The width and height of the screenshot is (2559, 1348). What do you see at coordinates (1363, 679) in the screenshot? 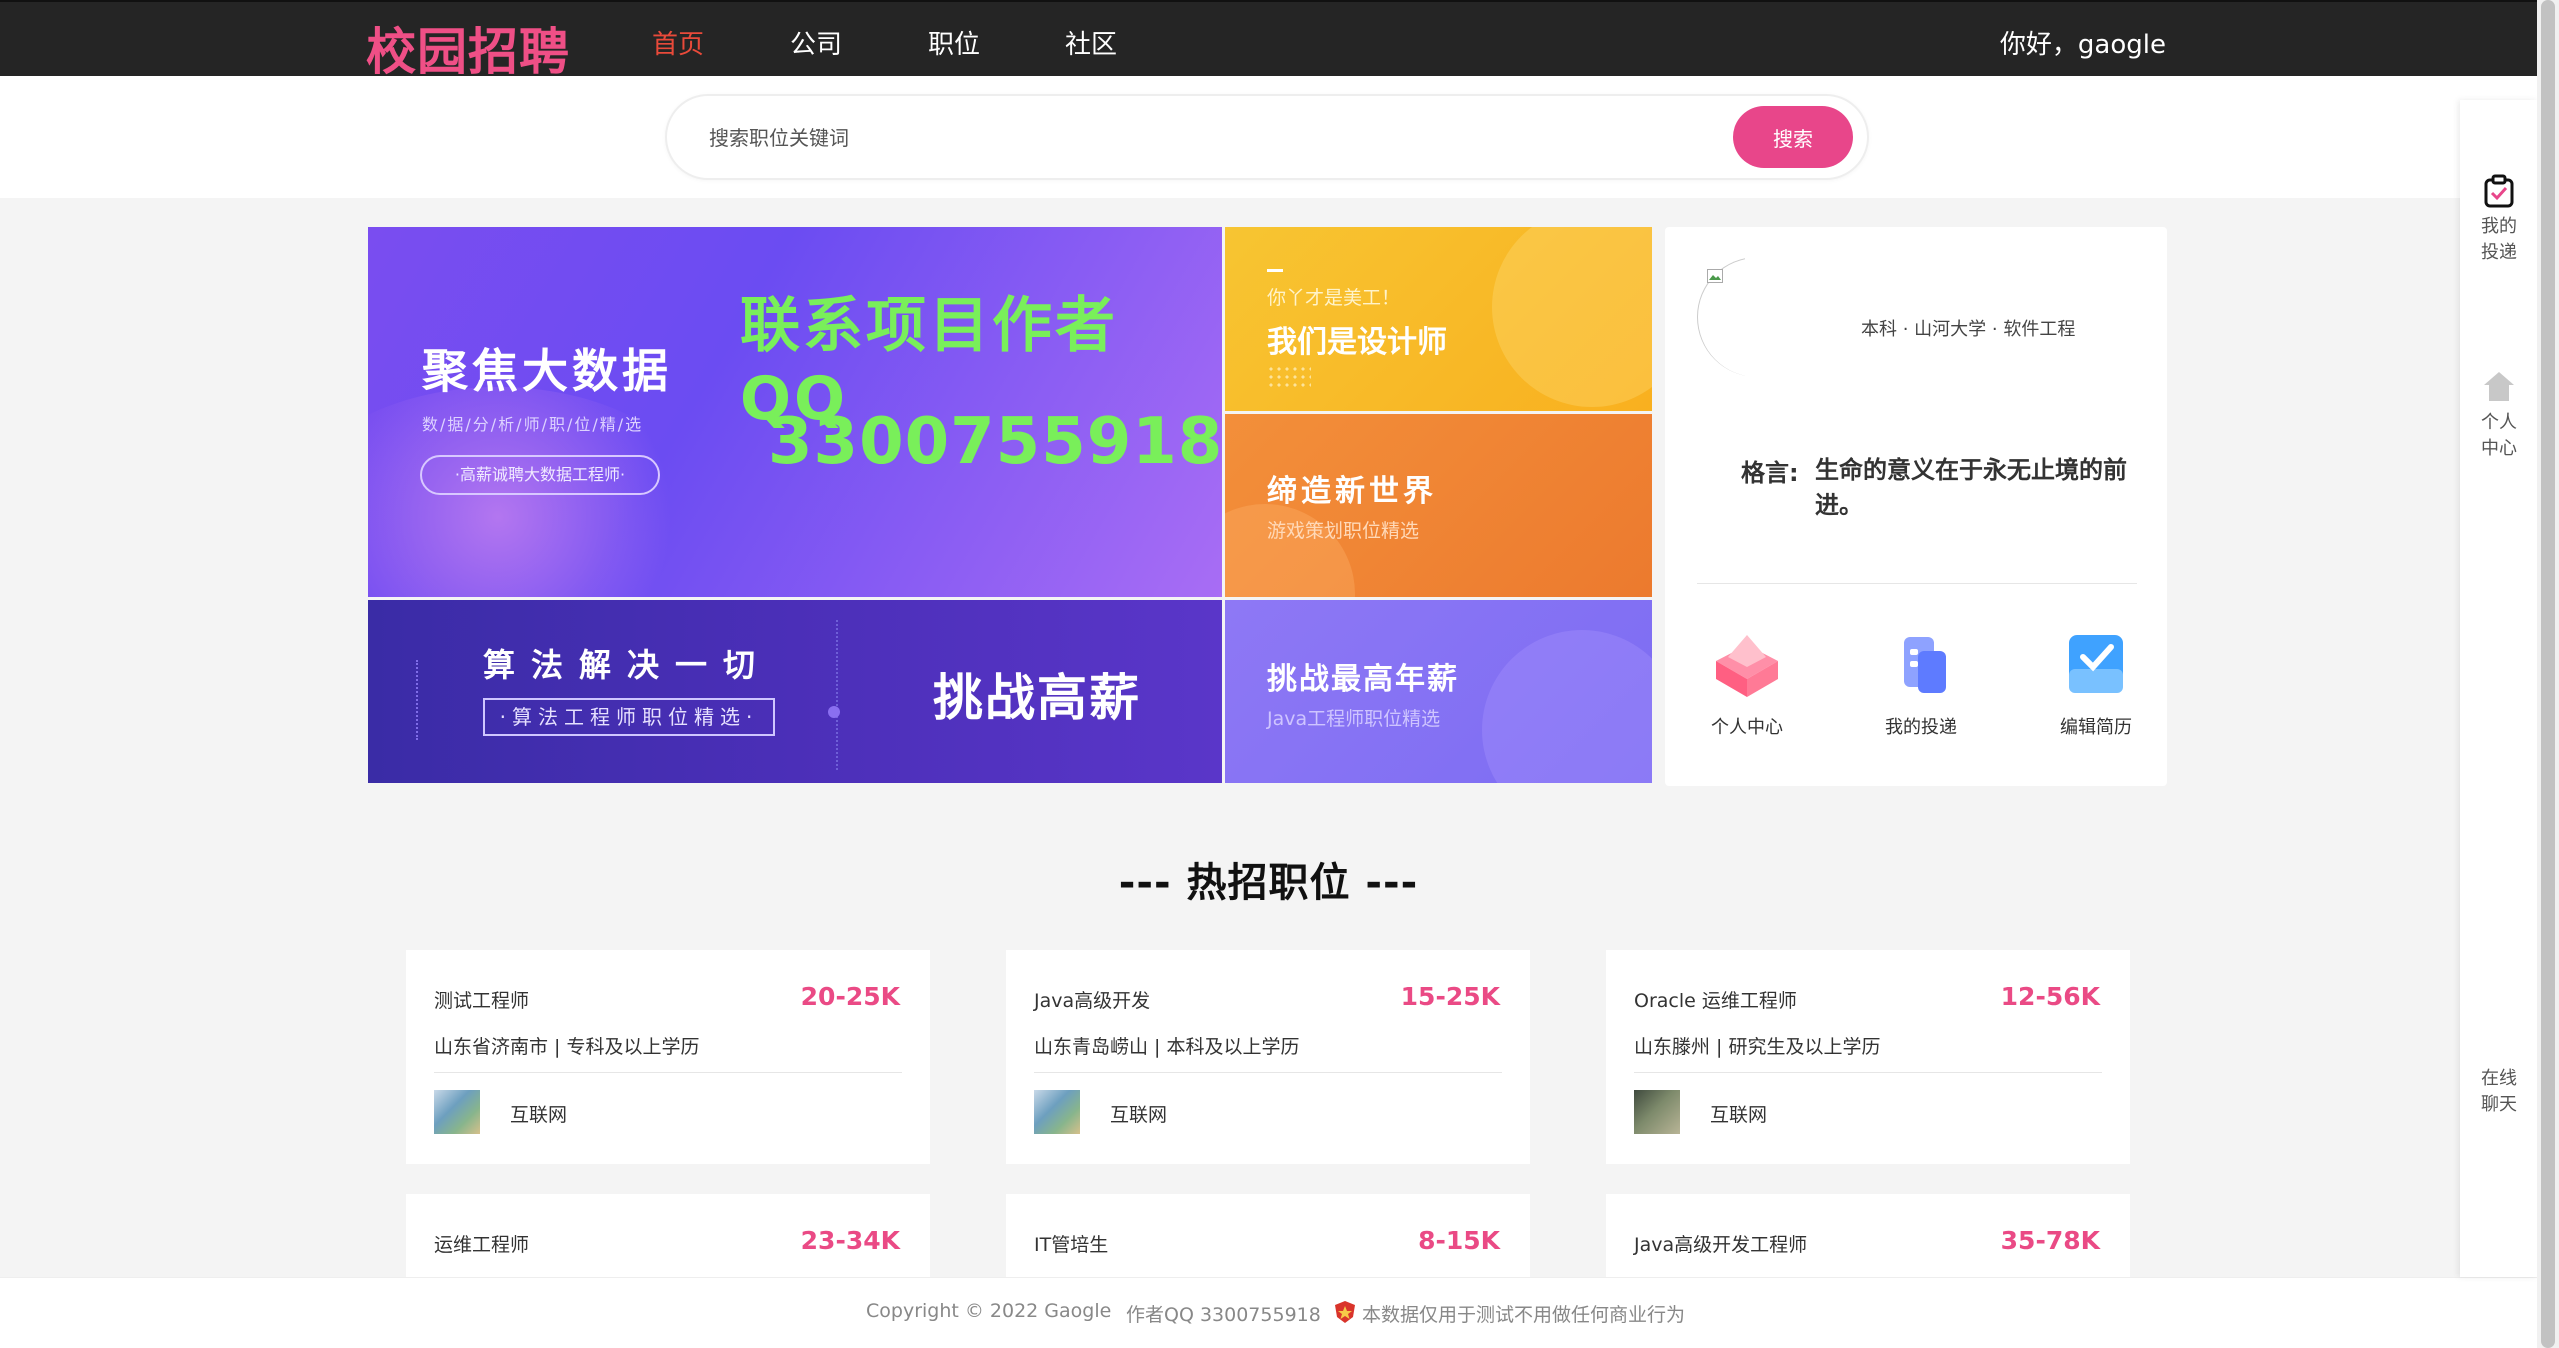
I see `banner-title: 挑战最高年薪` at bounding box center [1363, 679].